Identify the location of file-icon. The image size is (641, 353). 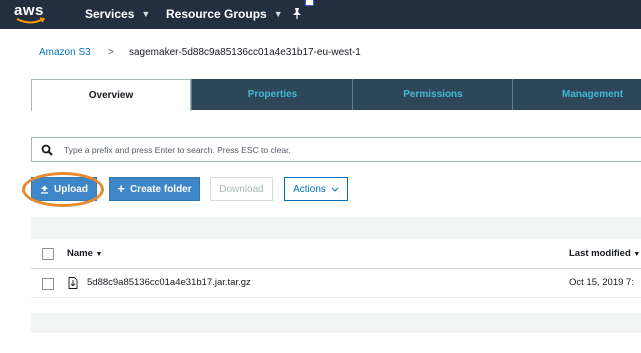
(73, 283).